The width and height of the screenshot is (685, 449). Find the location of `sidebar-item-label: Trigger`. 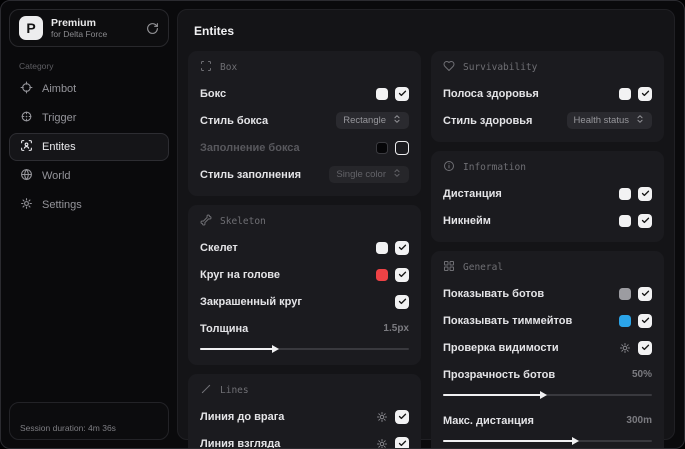

sidebar-item-label: Trigger is located at coordinates (59, 118).